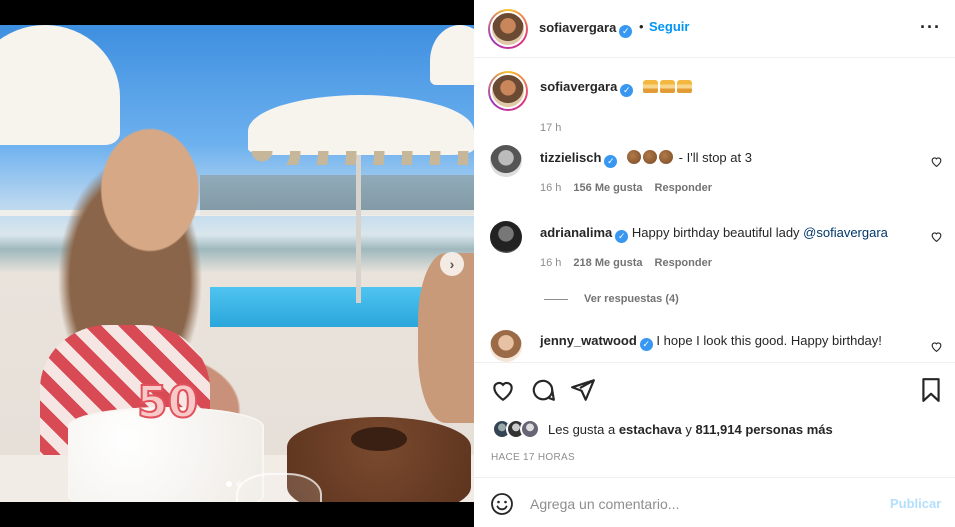 Image resolution: width=955 pixels, height=527 pixels. I want to click on comment-body: - I'll stop at 3, so click(713, 157).